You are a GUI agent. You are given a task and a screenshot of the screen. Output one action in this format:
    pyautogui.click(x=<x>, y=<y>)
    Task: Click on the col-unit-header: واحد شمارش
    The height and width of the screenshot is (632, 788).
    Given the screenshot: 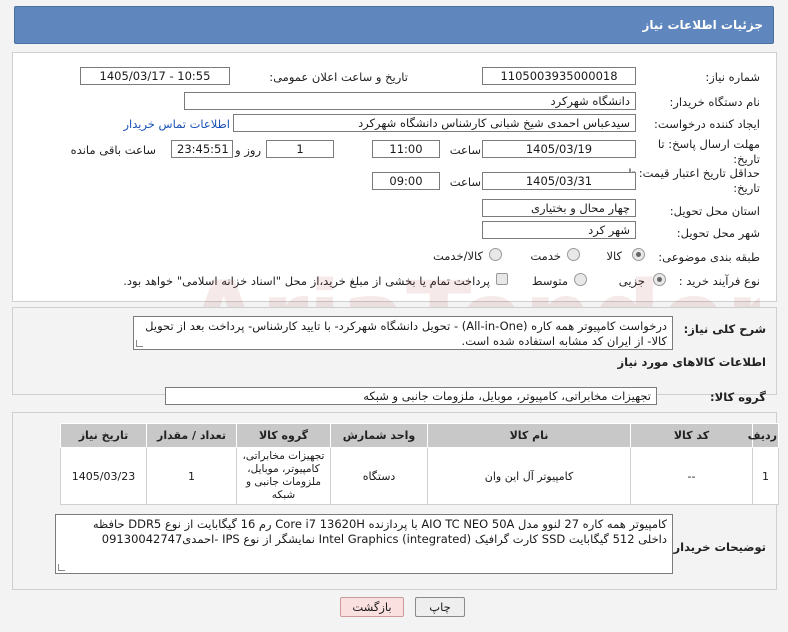 What is the action you would take?
    pyautogui.click(x=379, y=435)
    